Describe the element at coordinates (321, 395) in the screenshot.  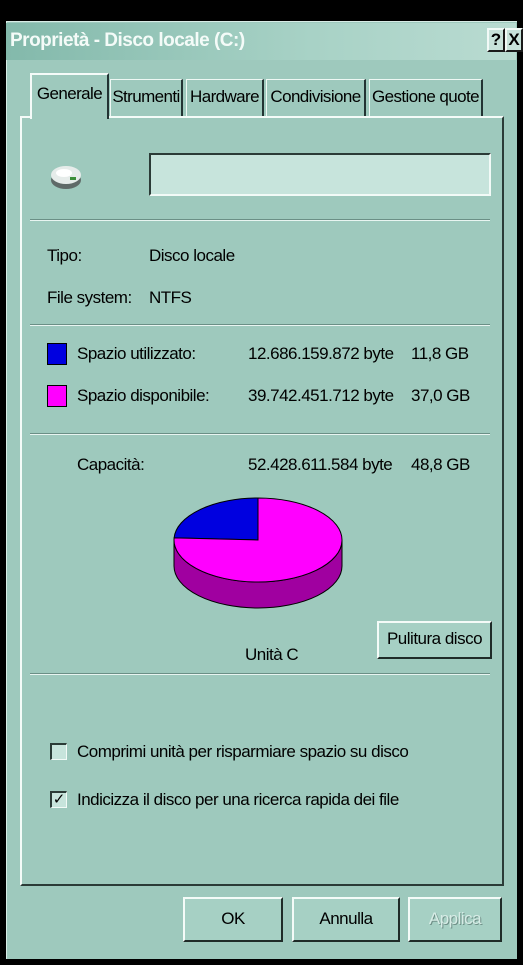
I see `free-space-bytes: 39.742.451.712 byte` at that location.